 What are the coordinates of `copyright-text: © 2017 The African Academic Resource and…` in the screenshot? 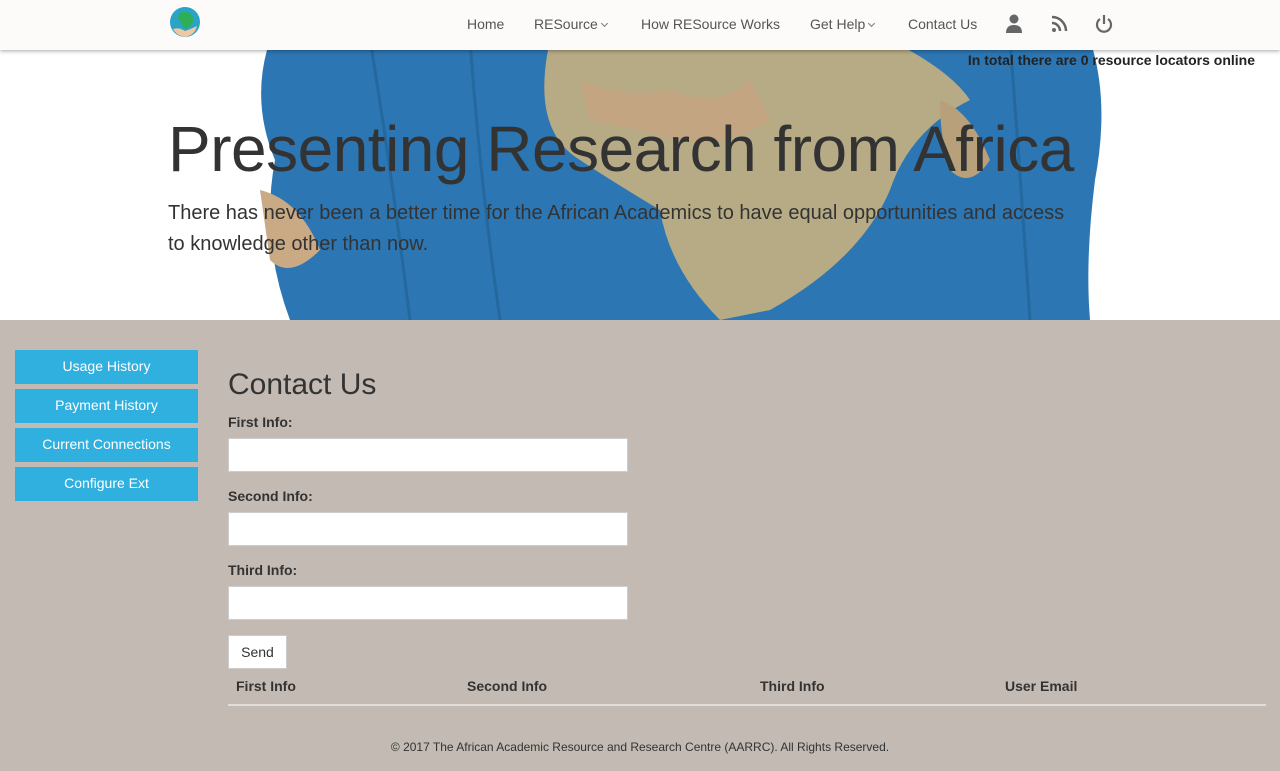 It's located at (640, 747).